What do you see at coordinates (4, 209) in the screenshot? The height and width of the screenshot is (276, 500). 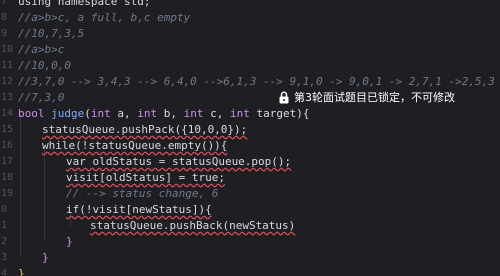 I see `line-number: 0` at bounding box center [4, 209].